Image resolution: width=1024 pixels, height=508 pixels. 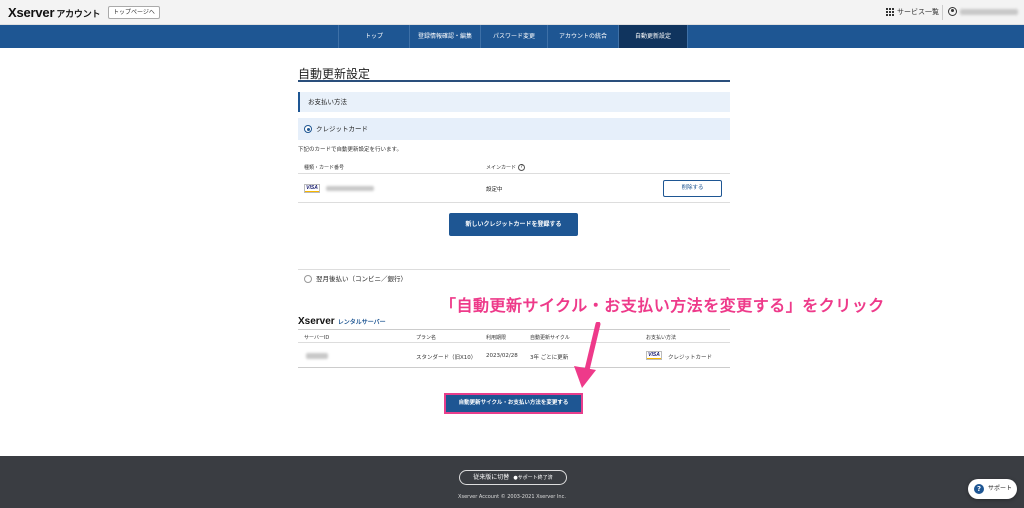 I want to click on title-underline, so click(x=514, y=81).